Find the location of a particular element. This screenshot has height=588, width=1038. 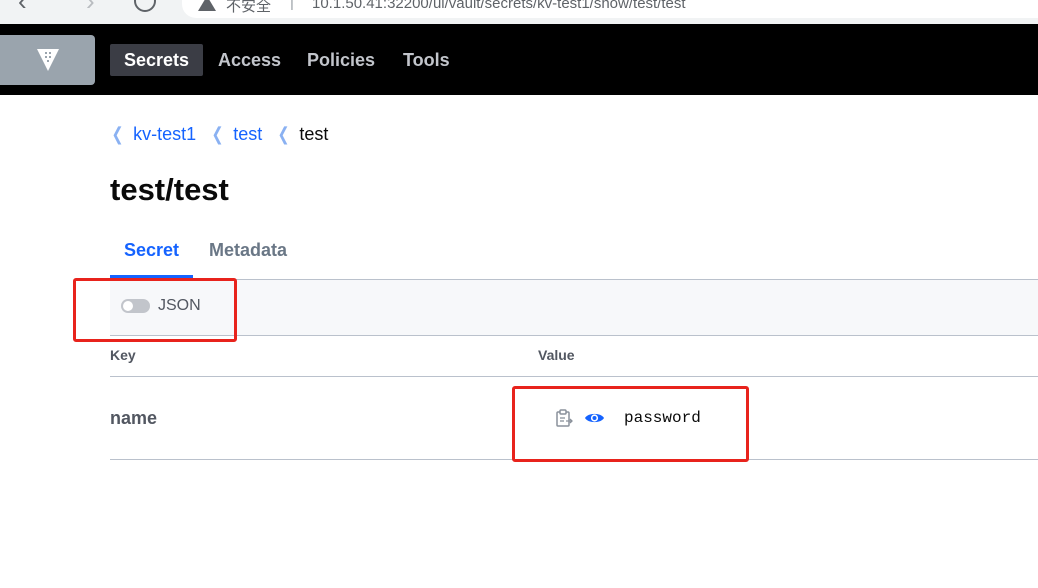

breadcrumb-item: ❮ kv-test1 is located at coordinates (153, 134).